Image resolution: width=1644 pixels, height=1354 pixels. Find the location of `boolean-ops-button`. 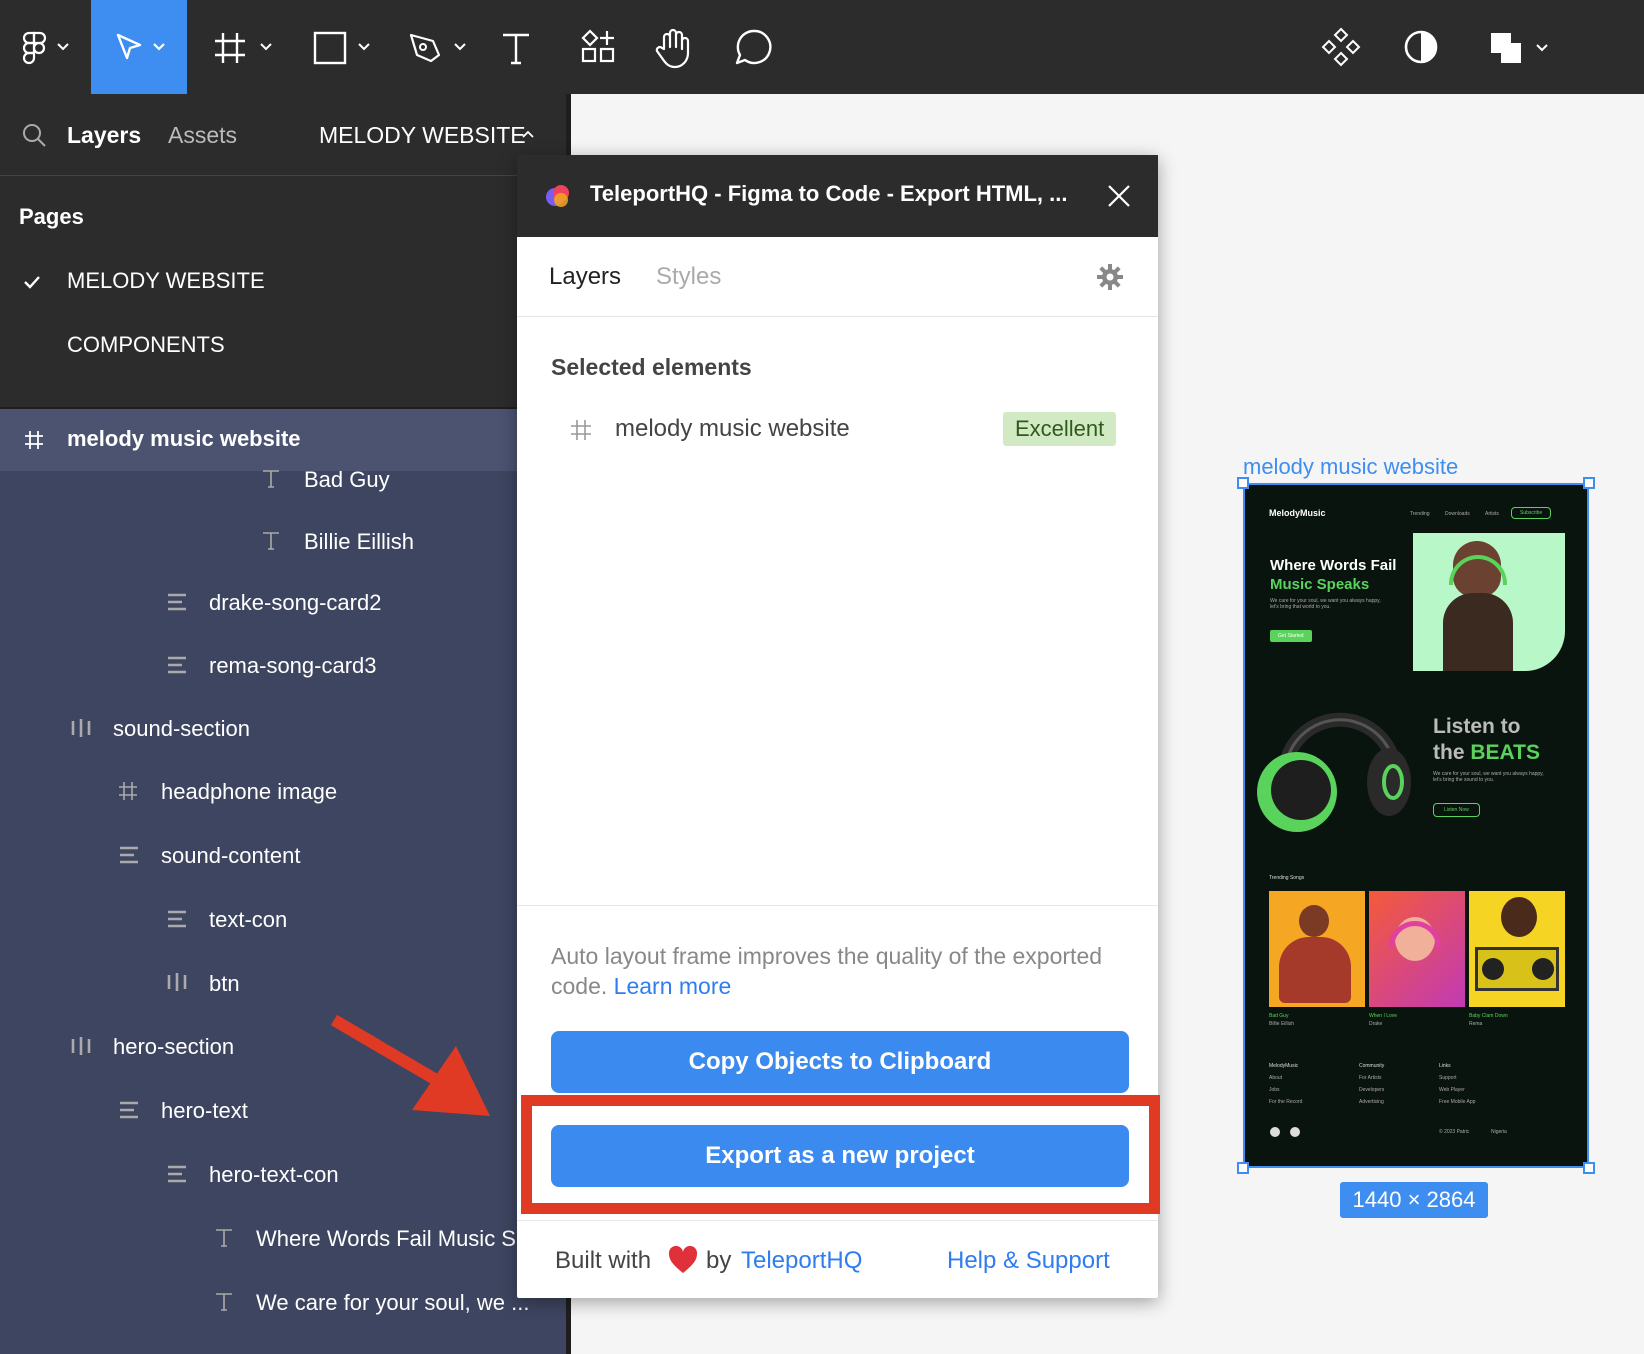

boolean-ops-button is located at coordinates (1523, 47).